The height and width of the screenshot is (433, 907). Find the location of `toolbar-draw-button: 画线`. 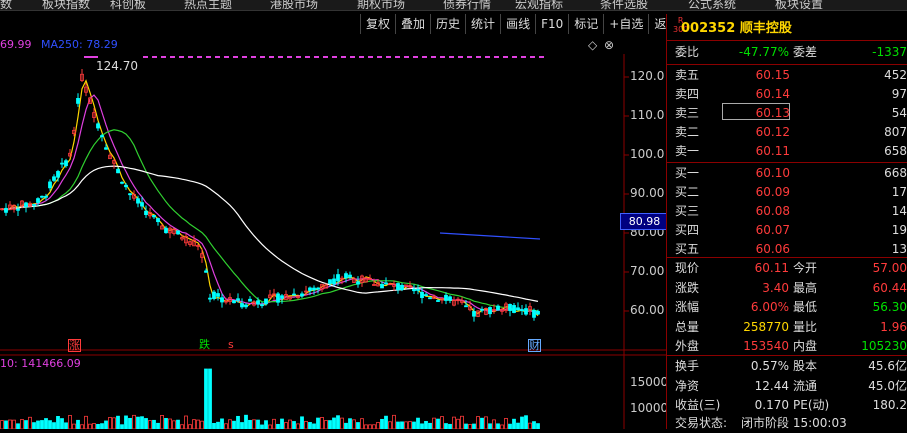

toolbar-draw-button: 画线 is located at coordinates (517, 24).